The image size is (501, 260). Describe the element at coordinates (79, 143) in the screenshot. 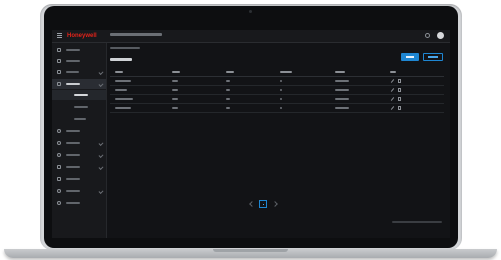

I see `sidebar-item-security` at that location.